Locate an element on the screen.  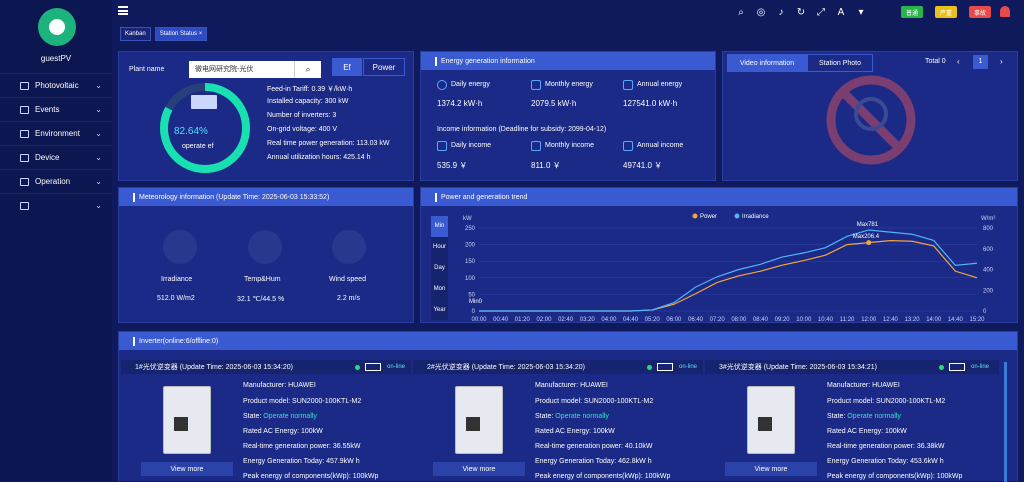
money-icon is located at coordinates (628, 146).